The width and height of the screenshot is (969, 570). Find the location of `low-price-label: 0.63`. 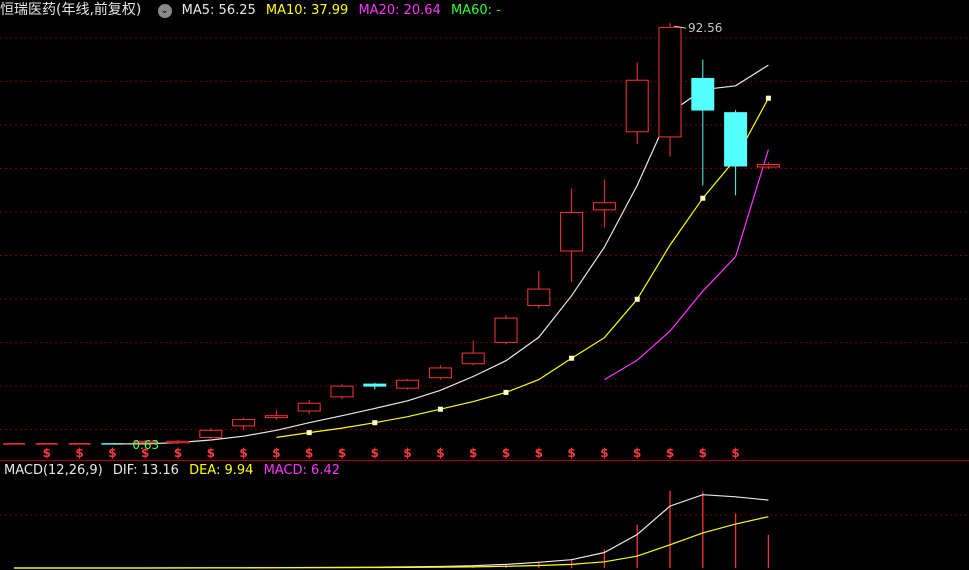

low-price-label: 0.63 is located at coordinates (145, 445).